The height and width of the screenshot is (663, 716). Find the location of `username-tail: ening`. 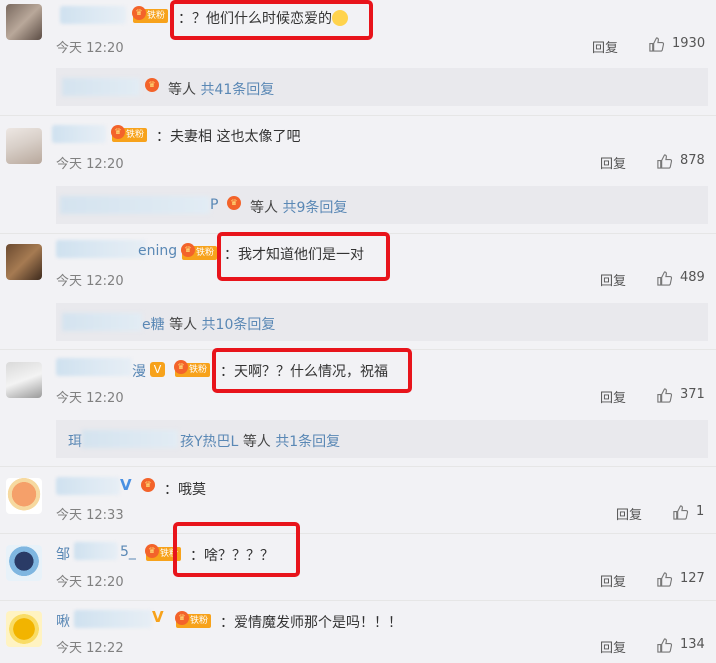

username-tail: ening is located at coordinates (157, 251).